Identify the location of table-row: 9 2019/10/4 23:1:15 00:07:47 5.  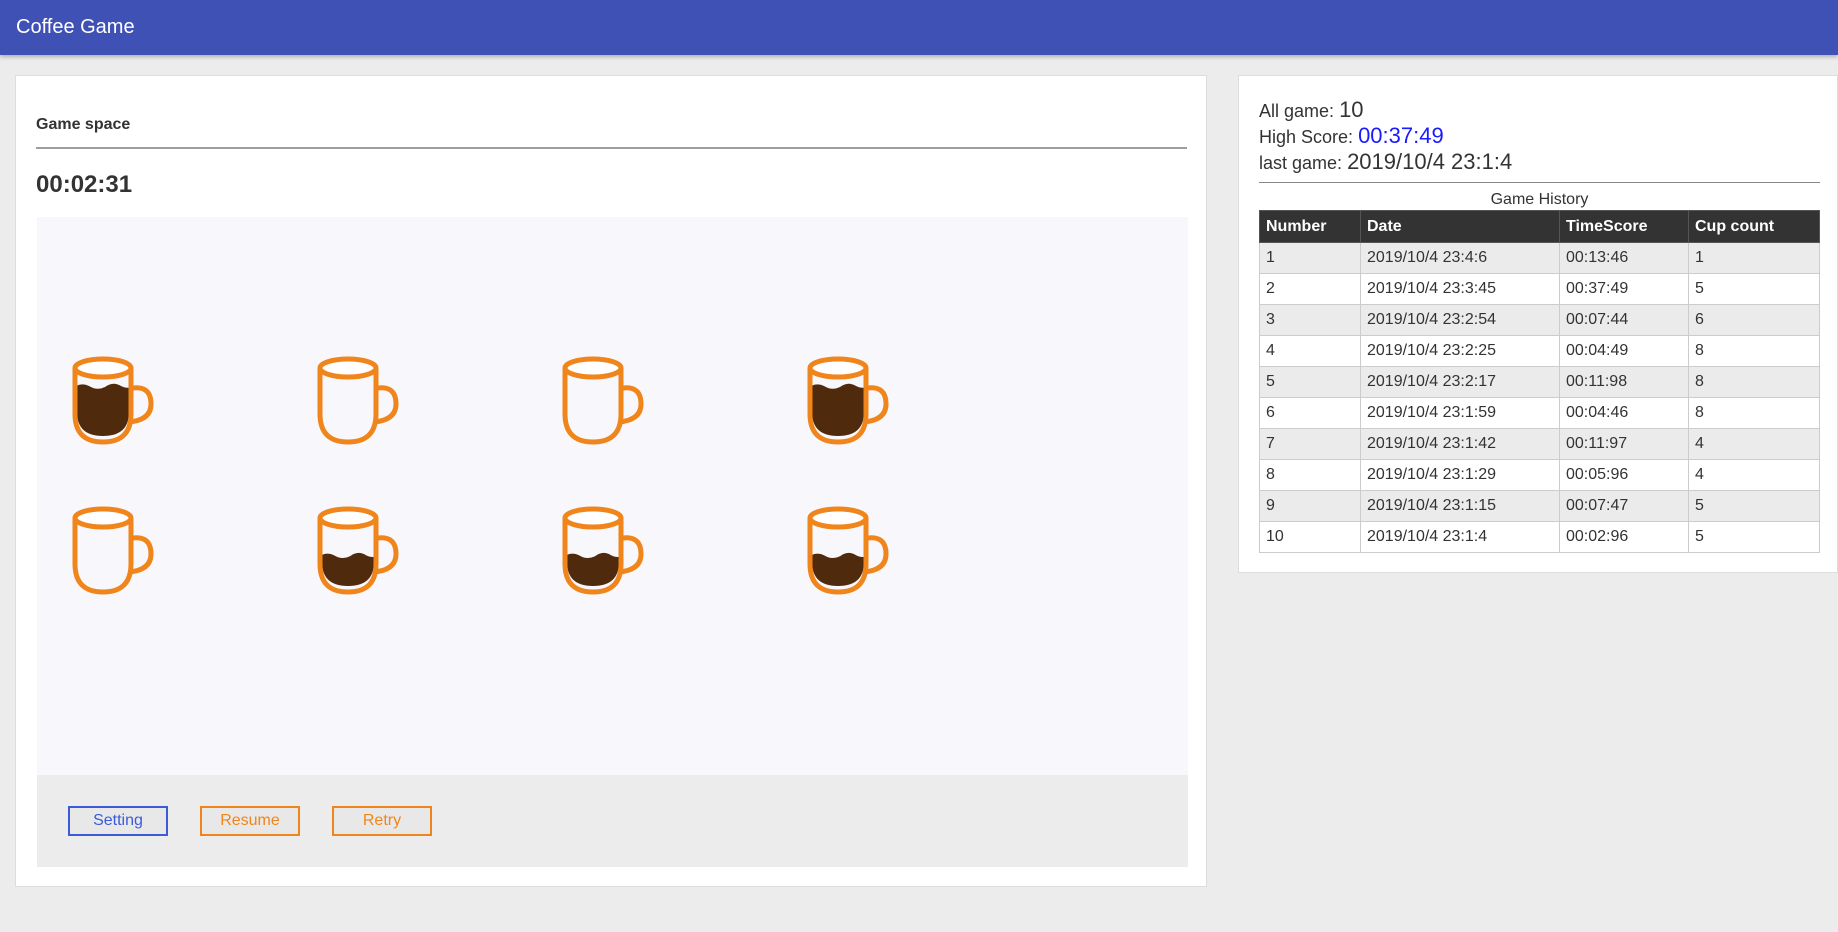
(1539, 506).